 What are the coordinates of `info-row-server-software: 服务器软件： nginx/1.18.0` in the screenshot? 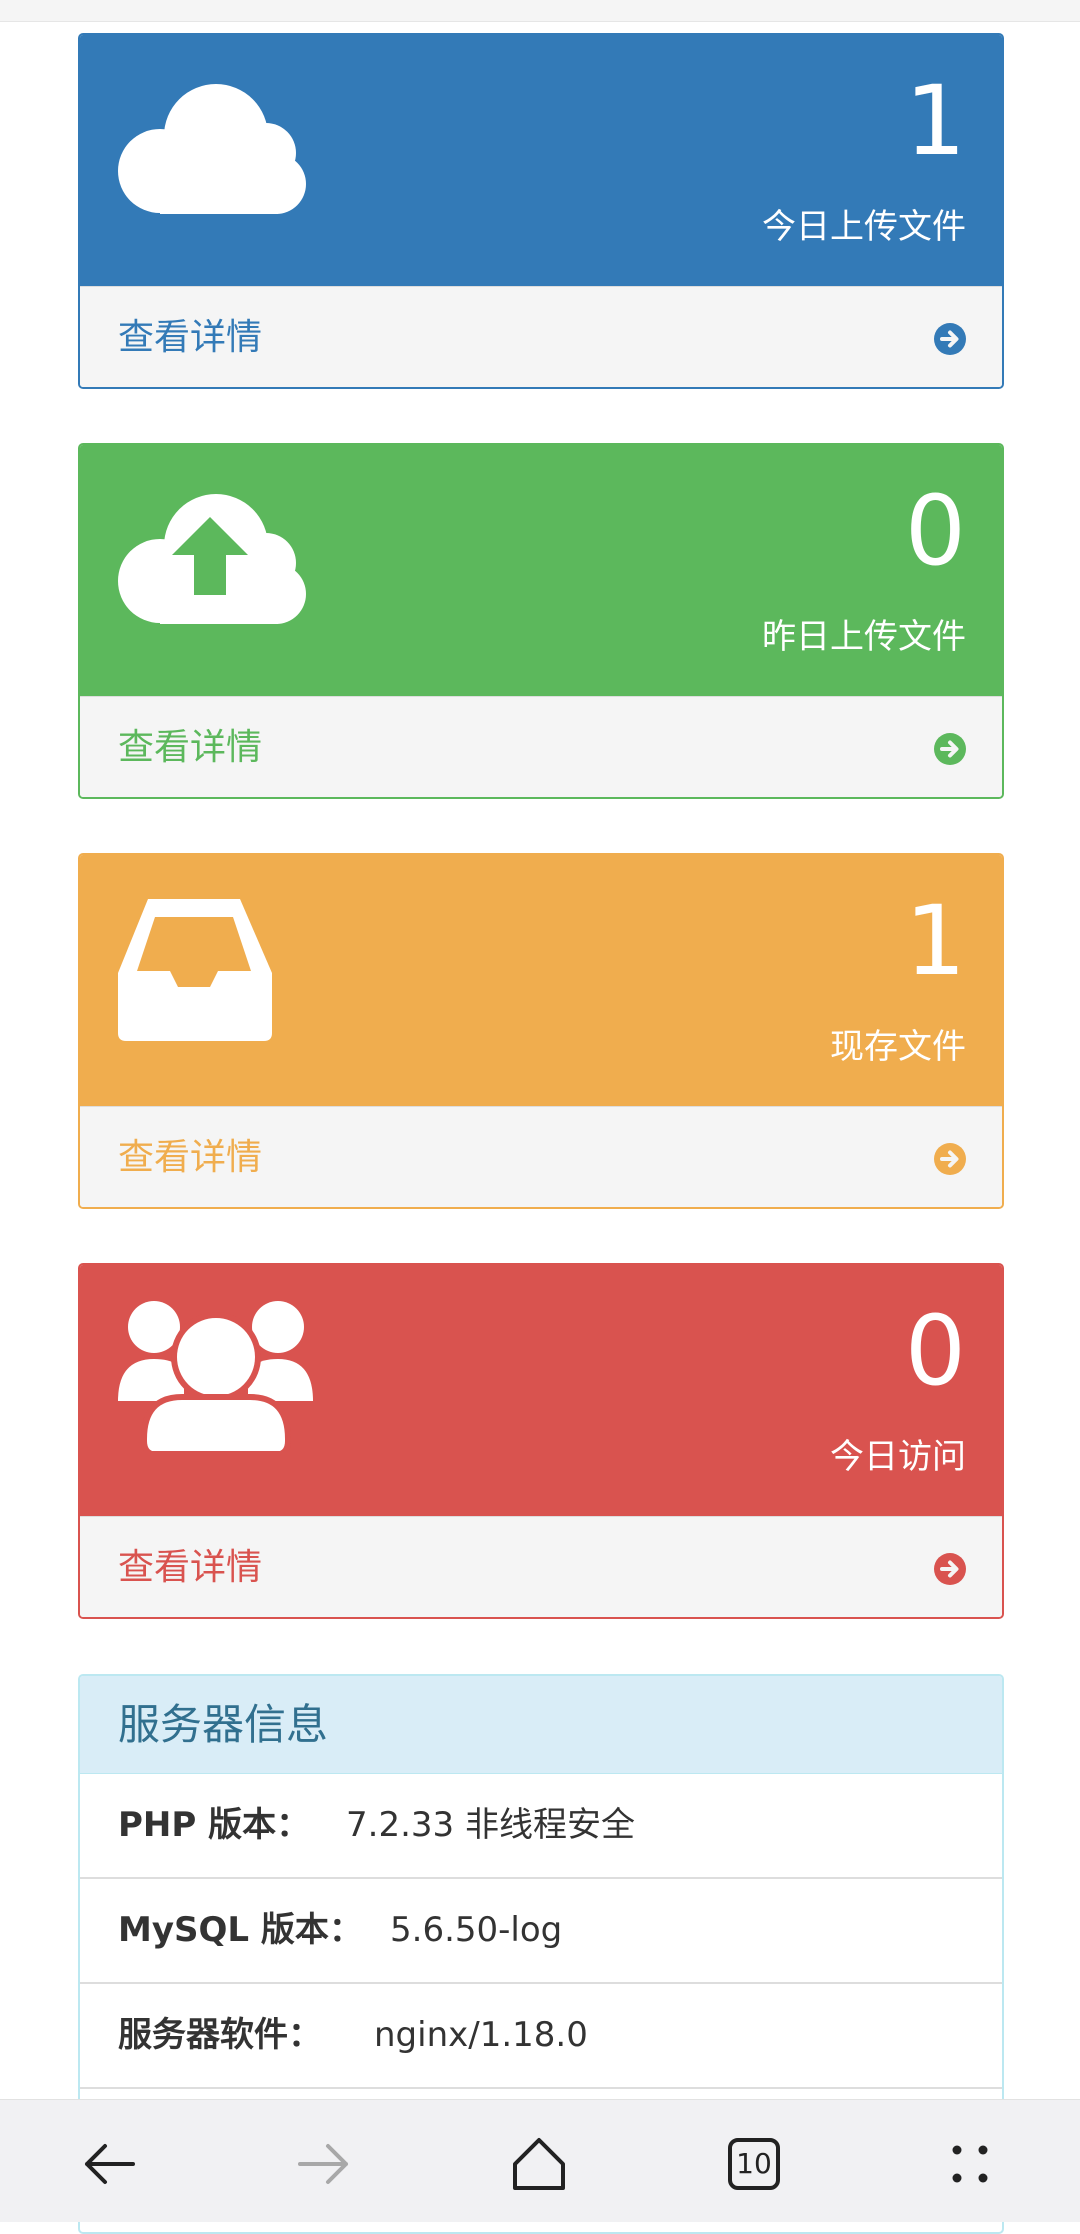 It's located at (541, 2036).